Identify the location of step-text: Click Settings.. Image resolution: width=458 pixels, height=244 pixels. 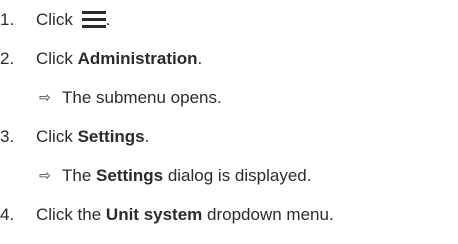
(92, 137).